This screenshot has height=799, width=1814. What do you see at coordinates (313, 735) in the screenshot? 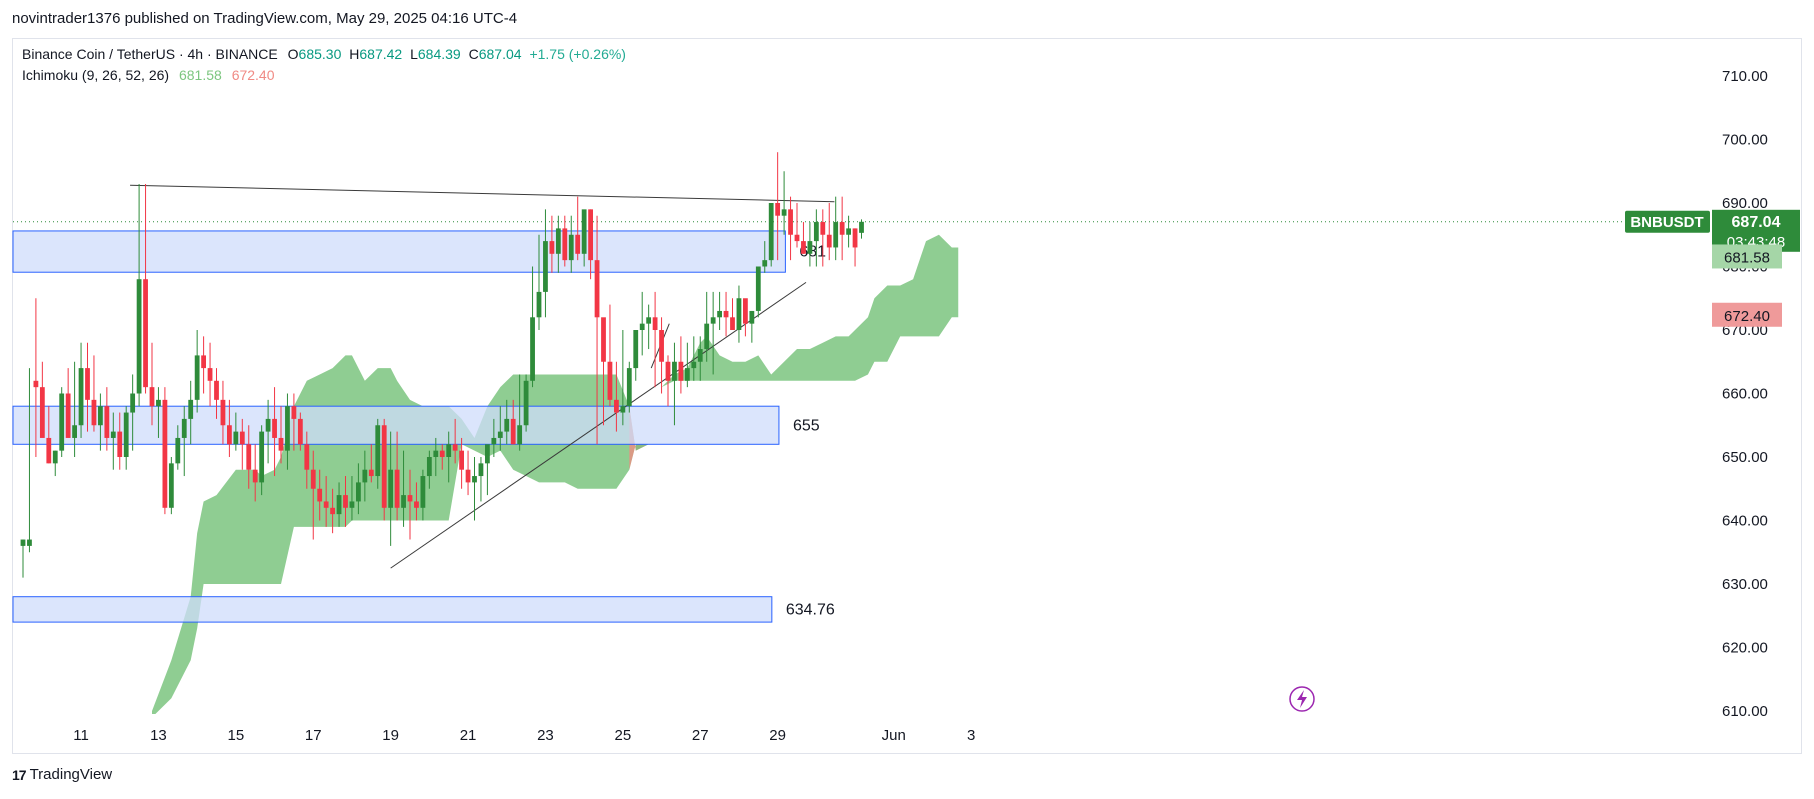
I see `time-tick-label: 17` at bounding box center [313, 735].